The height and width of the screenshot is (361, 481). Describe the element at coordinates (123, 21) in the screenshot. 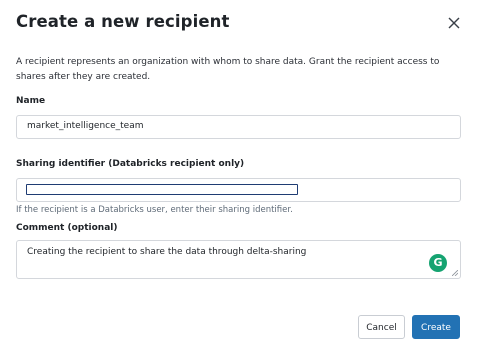

I see `dialog-title: Create a new recipient` at that location.